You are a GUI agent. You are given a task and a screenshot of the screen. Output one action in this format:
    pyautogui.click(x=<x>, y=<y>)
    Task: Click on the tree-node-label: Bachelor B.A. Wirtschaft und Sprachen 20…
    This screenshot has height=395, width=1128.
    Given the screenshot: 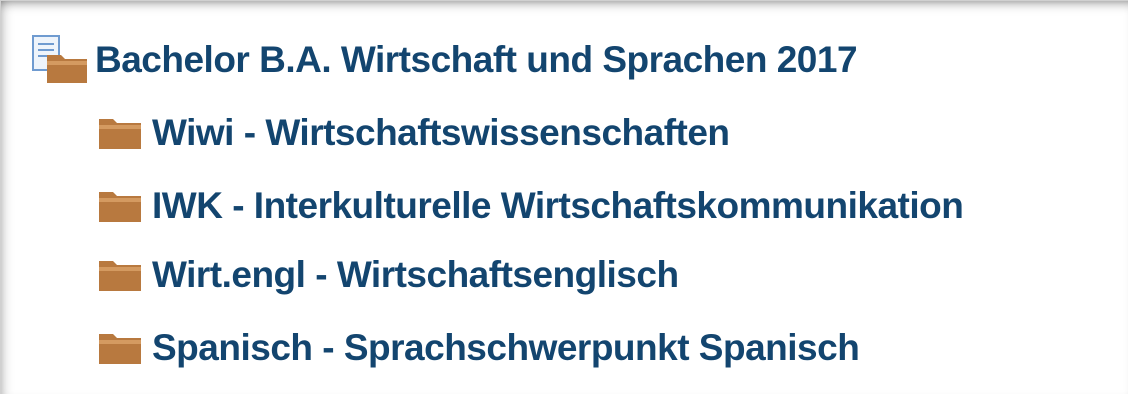 What is the action you would take?
    pyautogui.click(x=476, y=59)
    